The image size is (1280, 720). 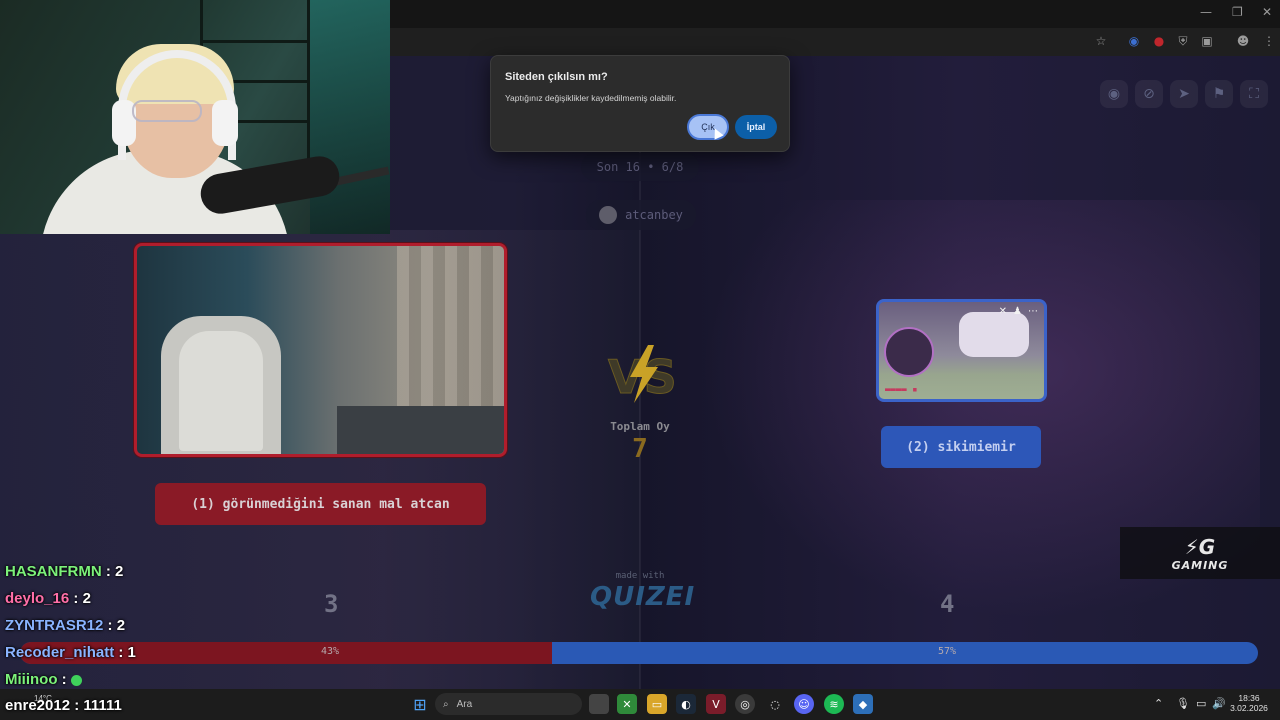 I want to click on cancel-button: İptal, so click(x=756, y=127).